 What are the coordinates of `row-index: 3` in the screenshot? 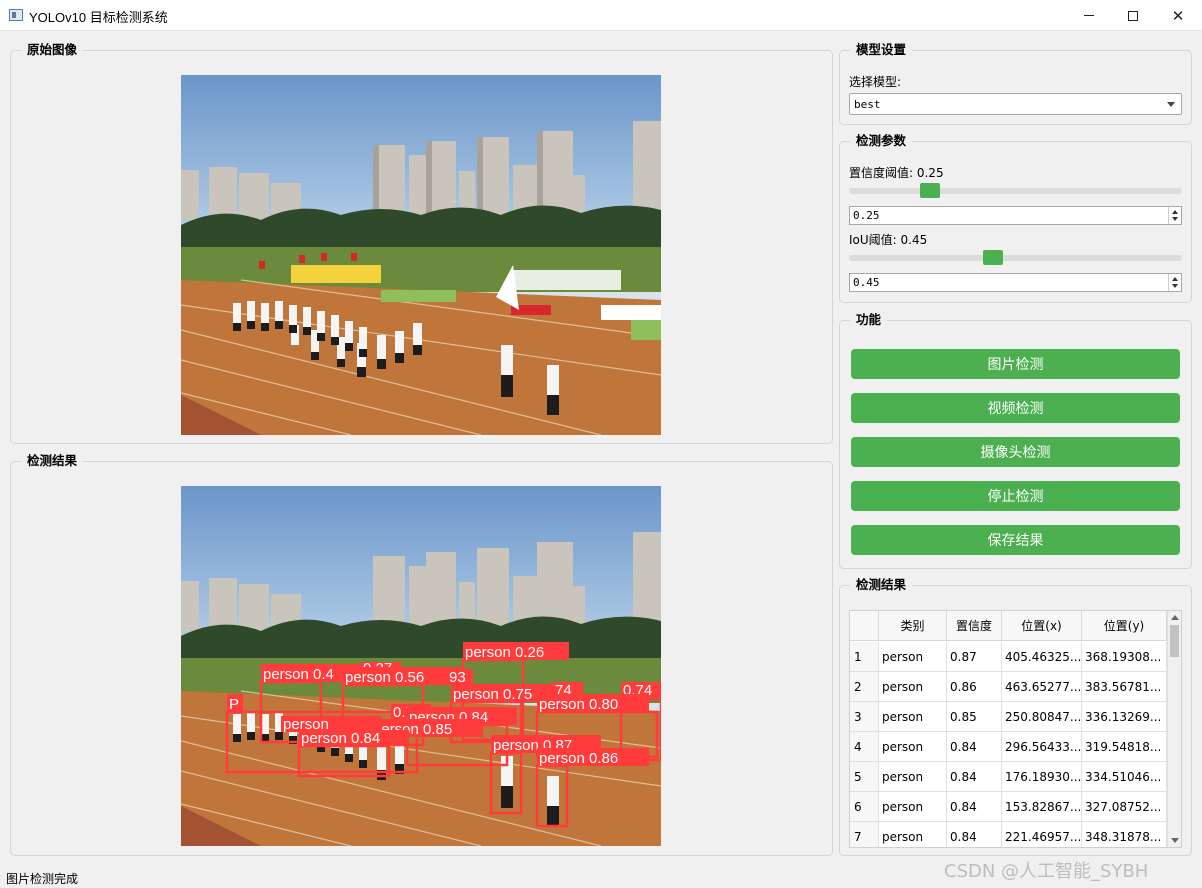 It's located at (864, 716).